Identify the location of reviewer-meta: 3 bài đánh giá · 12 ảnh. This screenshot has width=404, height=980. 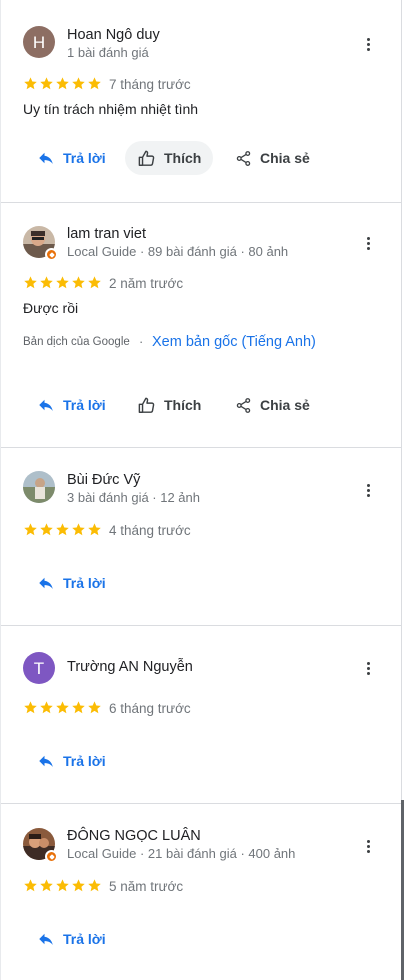
(133, 497).